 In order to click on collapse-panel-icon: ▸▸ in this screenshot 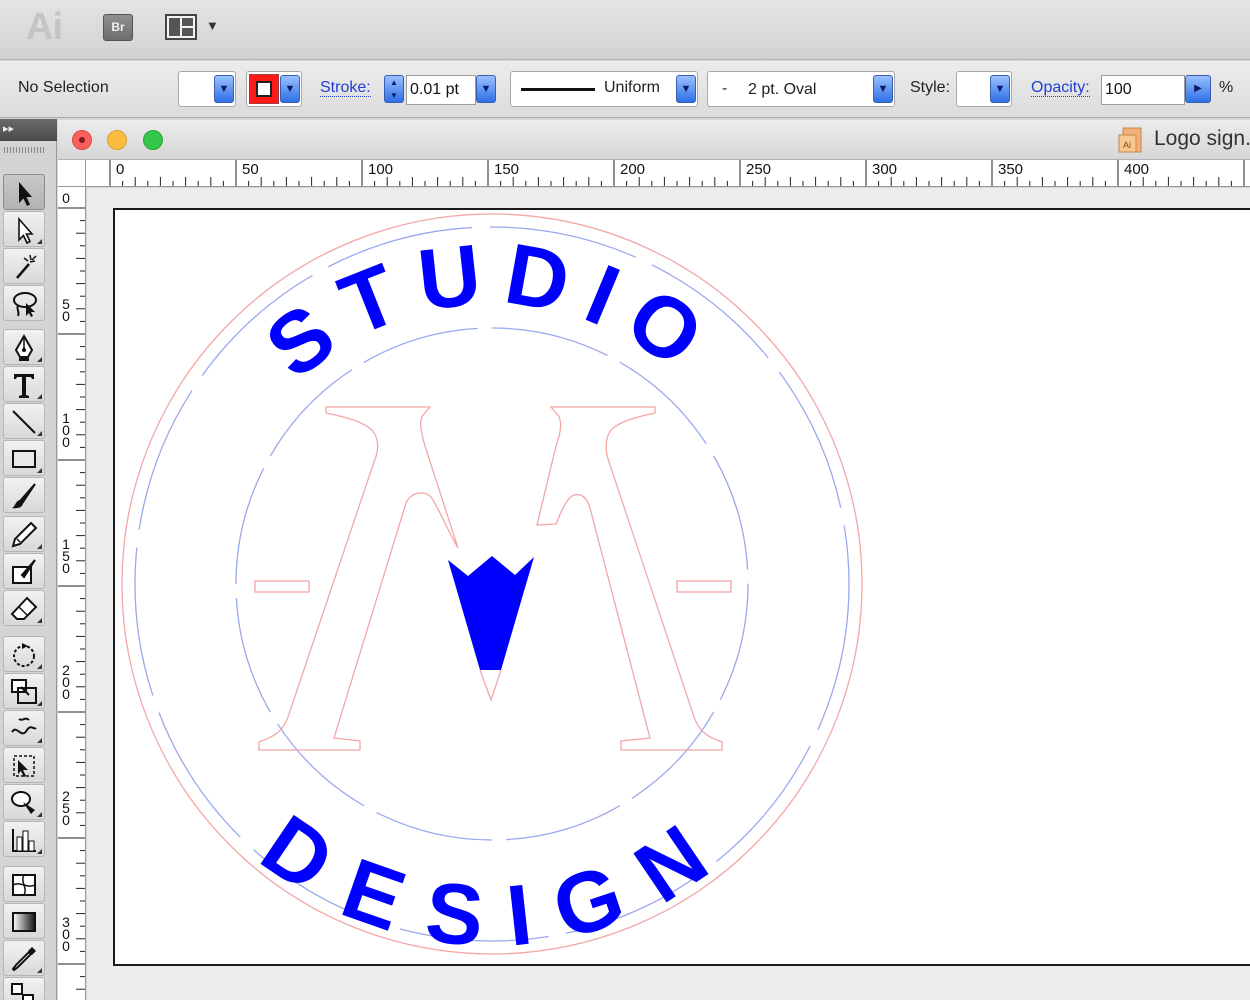, I will do `click(8, 128)`.